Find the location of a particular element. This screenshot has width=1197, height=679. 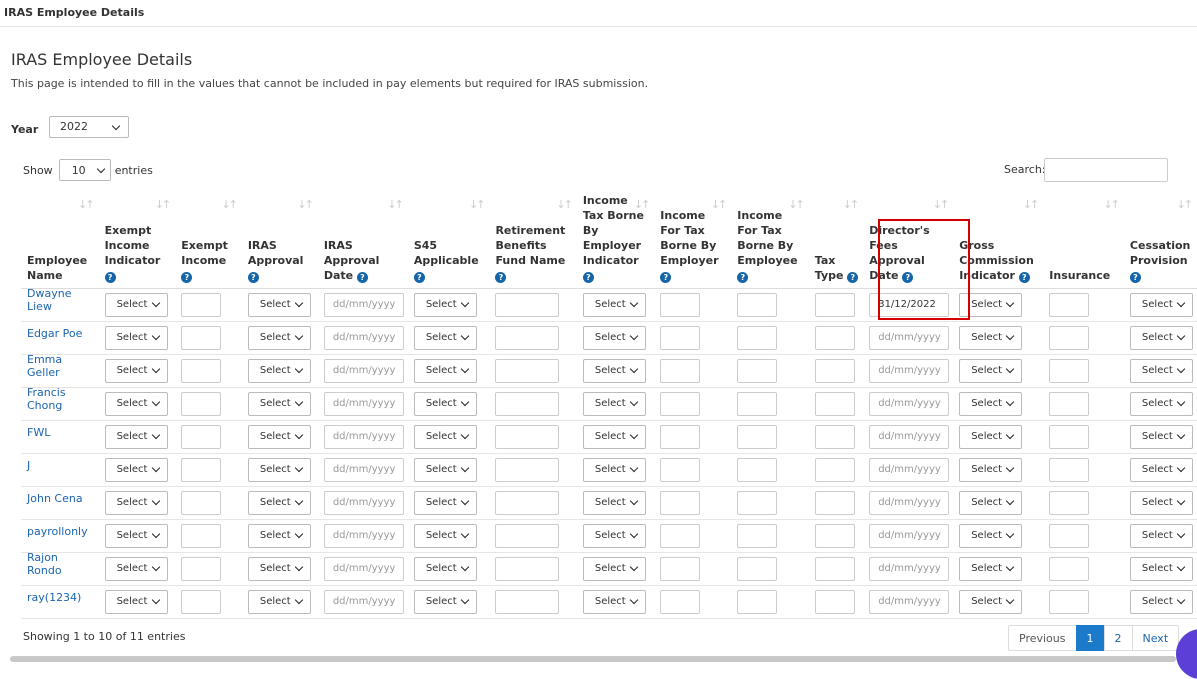

column-header: ↓↑ Cessation Provision ? is located at coordinates (1160, 239).